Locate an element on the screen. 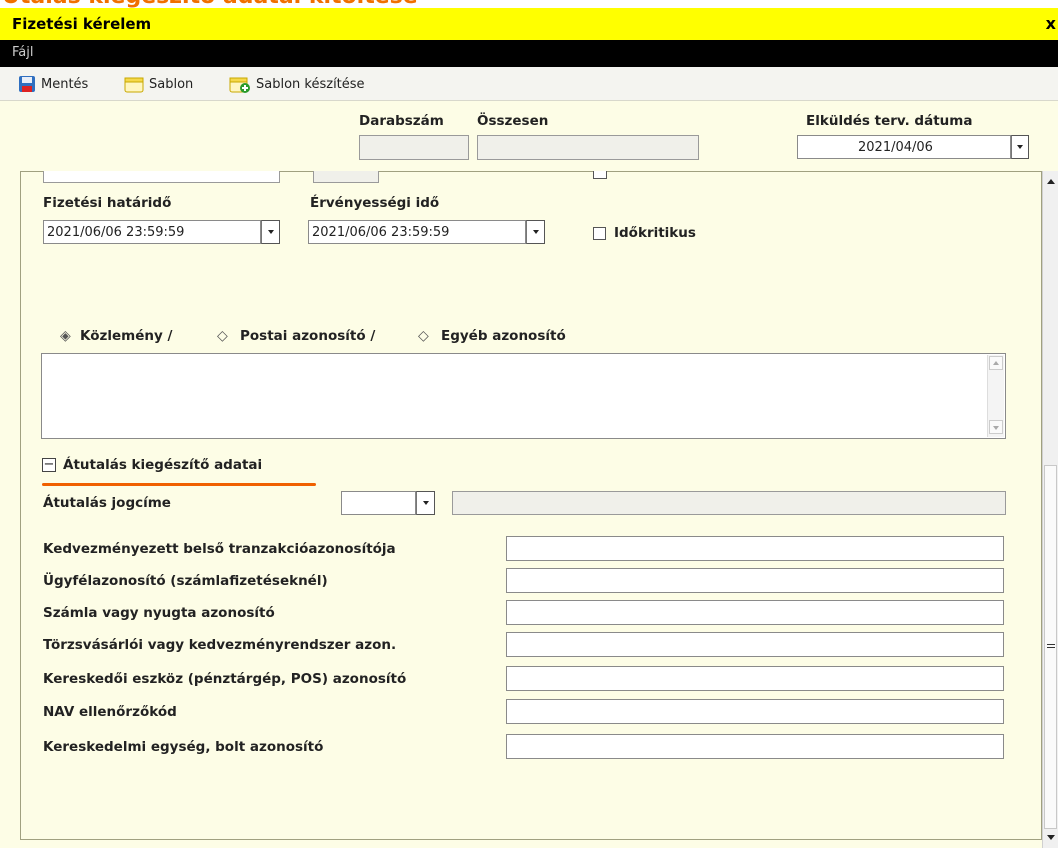 This screenshot has width=1058, height=848. close-icon: x is located at coordinates (1051, 23).